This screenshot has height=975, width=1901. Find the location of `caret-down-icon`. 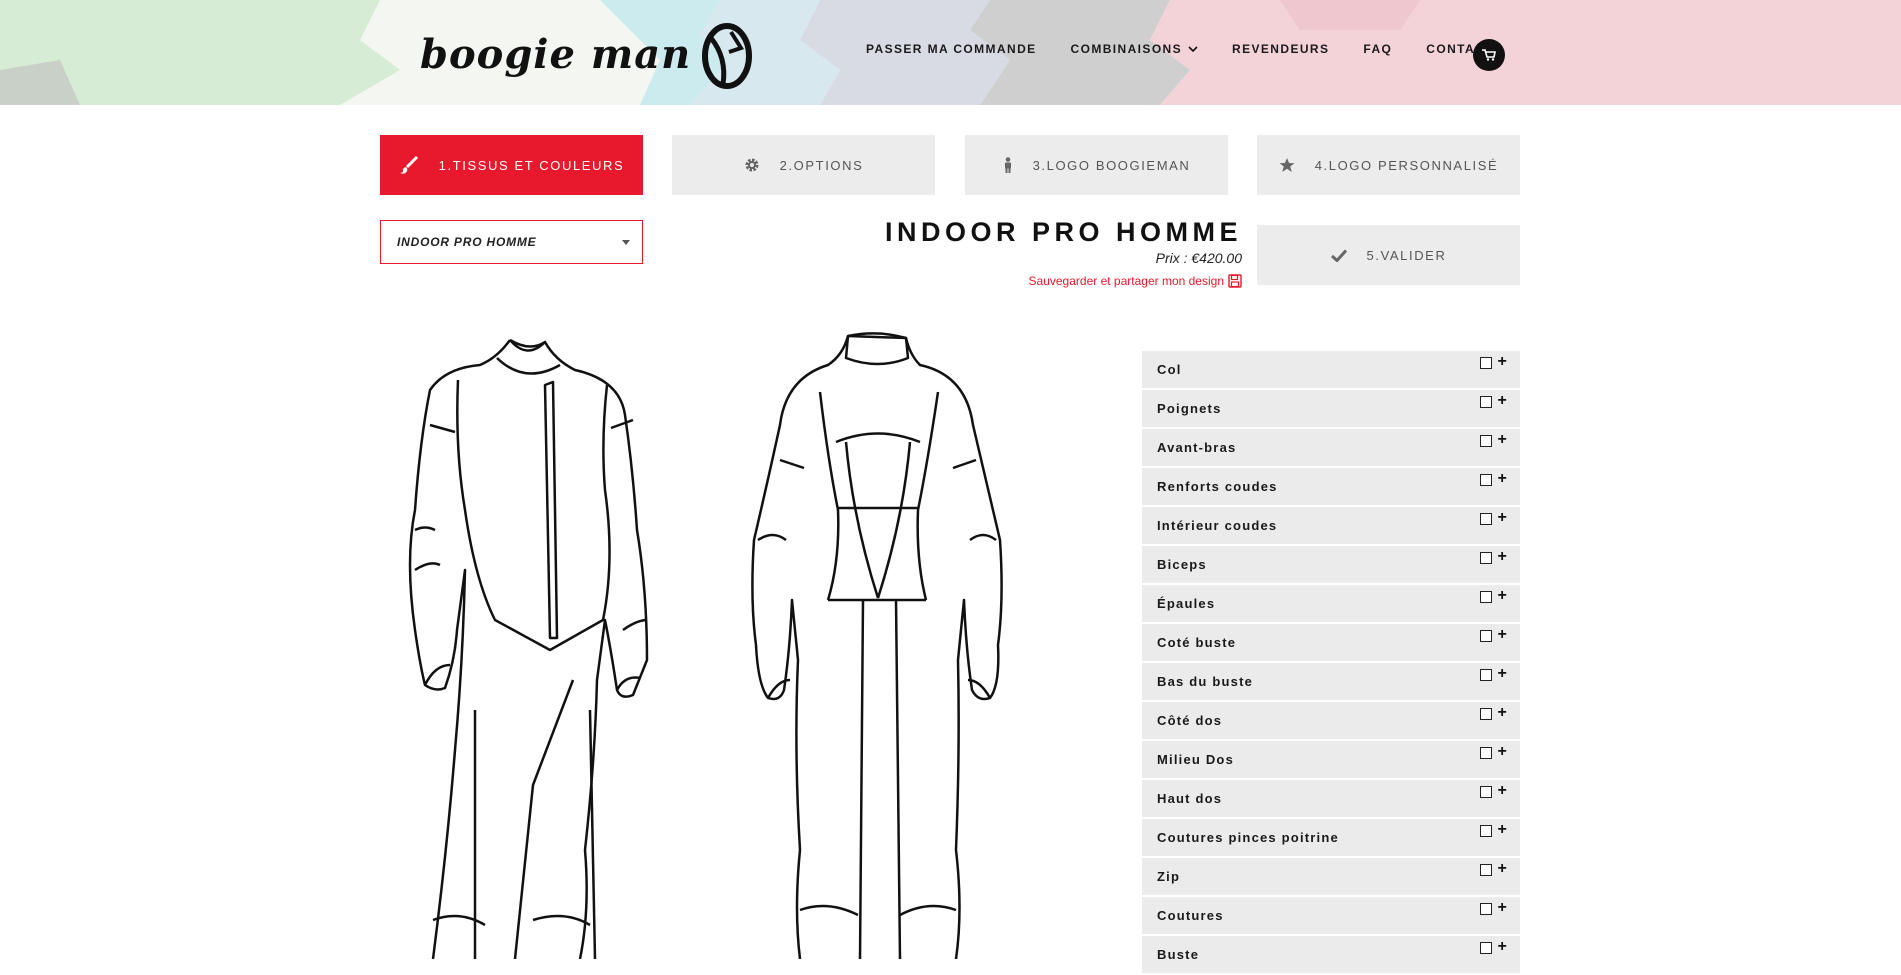

caret-down-icon is located at coordinates (626, 242).